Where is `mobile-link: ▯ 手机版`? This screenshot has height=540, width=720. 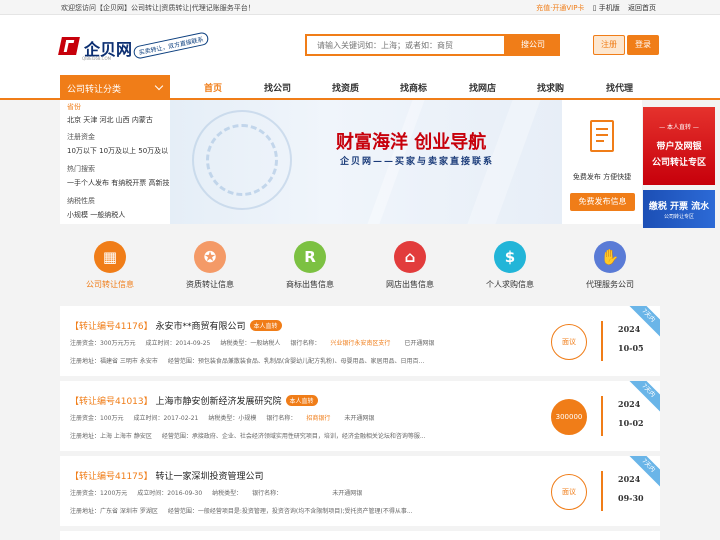
mobile-link: ▯ 手机版 is located at coordinates (606, 8).